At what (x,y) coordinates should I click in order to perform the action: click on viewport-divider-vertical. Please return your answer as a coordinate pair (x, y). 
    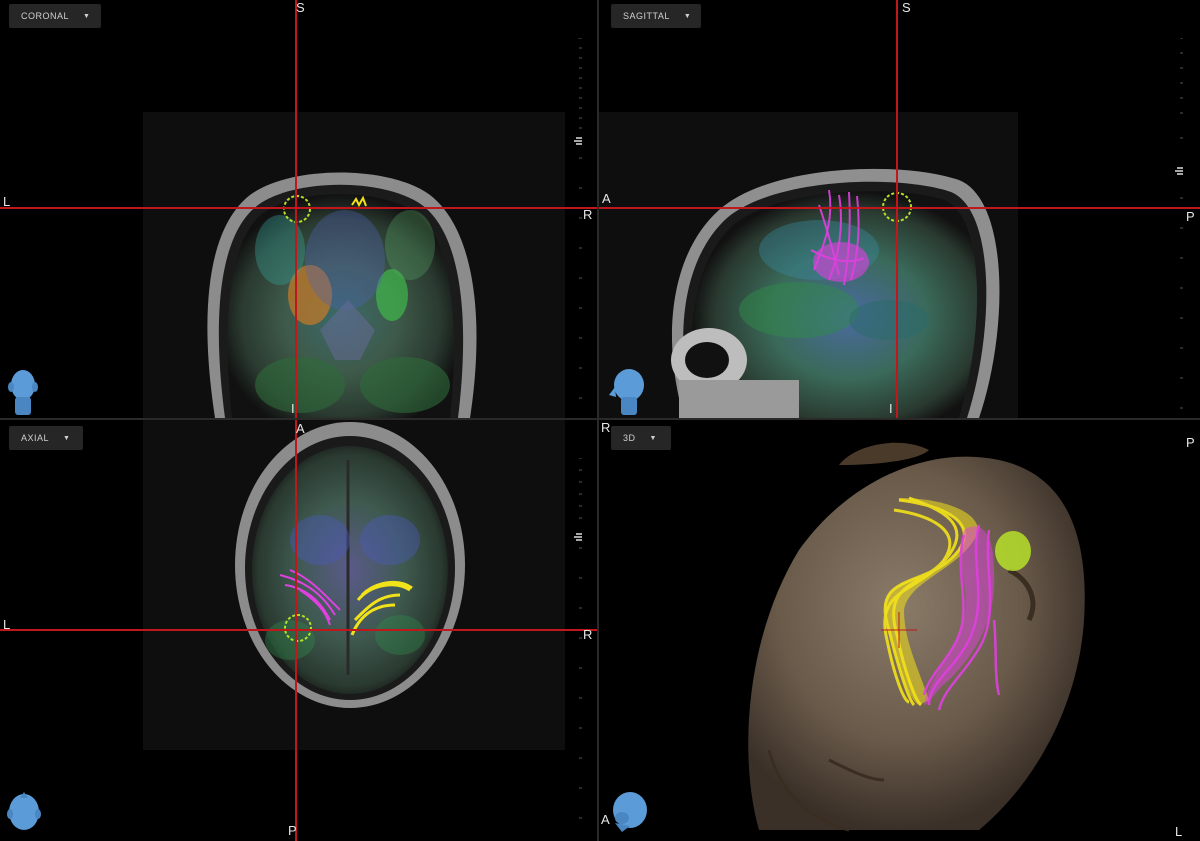
    Looking at the image, I should click on (598, 420).